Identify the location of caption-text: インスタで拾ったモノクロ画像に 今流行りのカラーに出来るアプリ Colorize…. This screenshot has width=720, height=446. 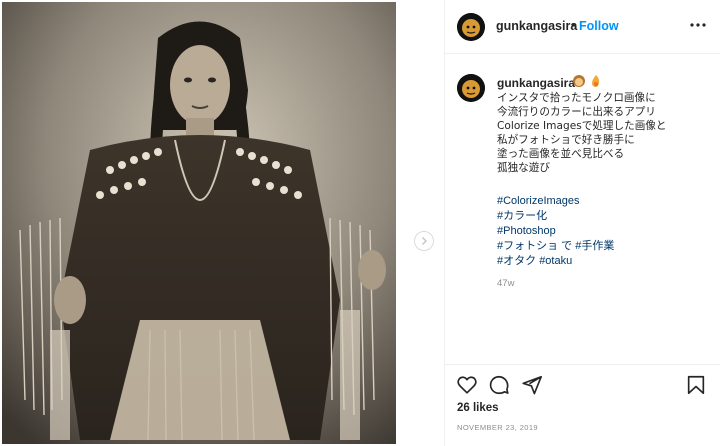
(604, 133).